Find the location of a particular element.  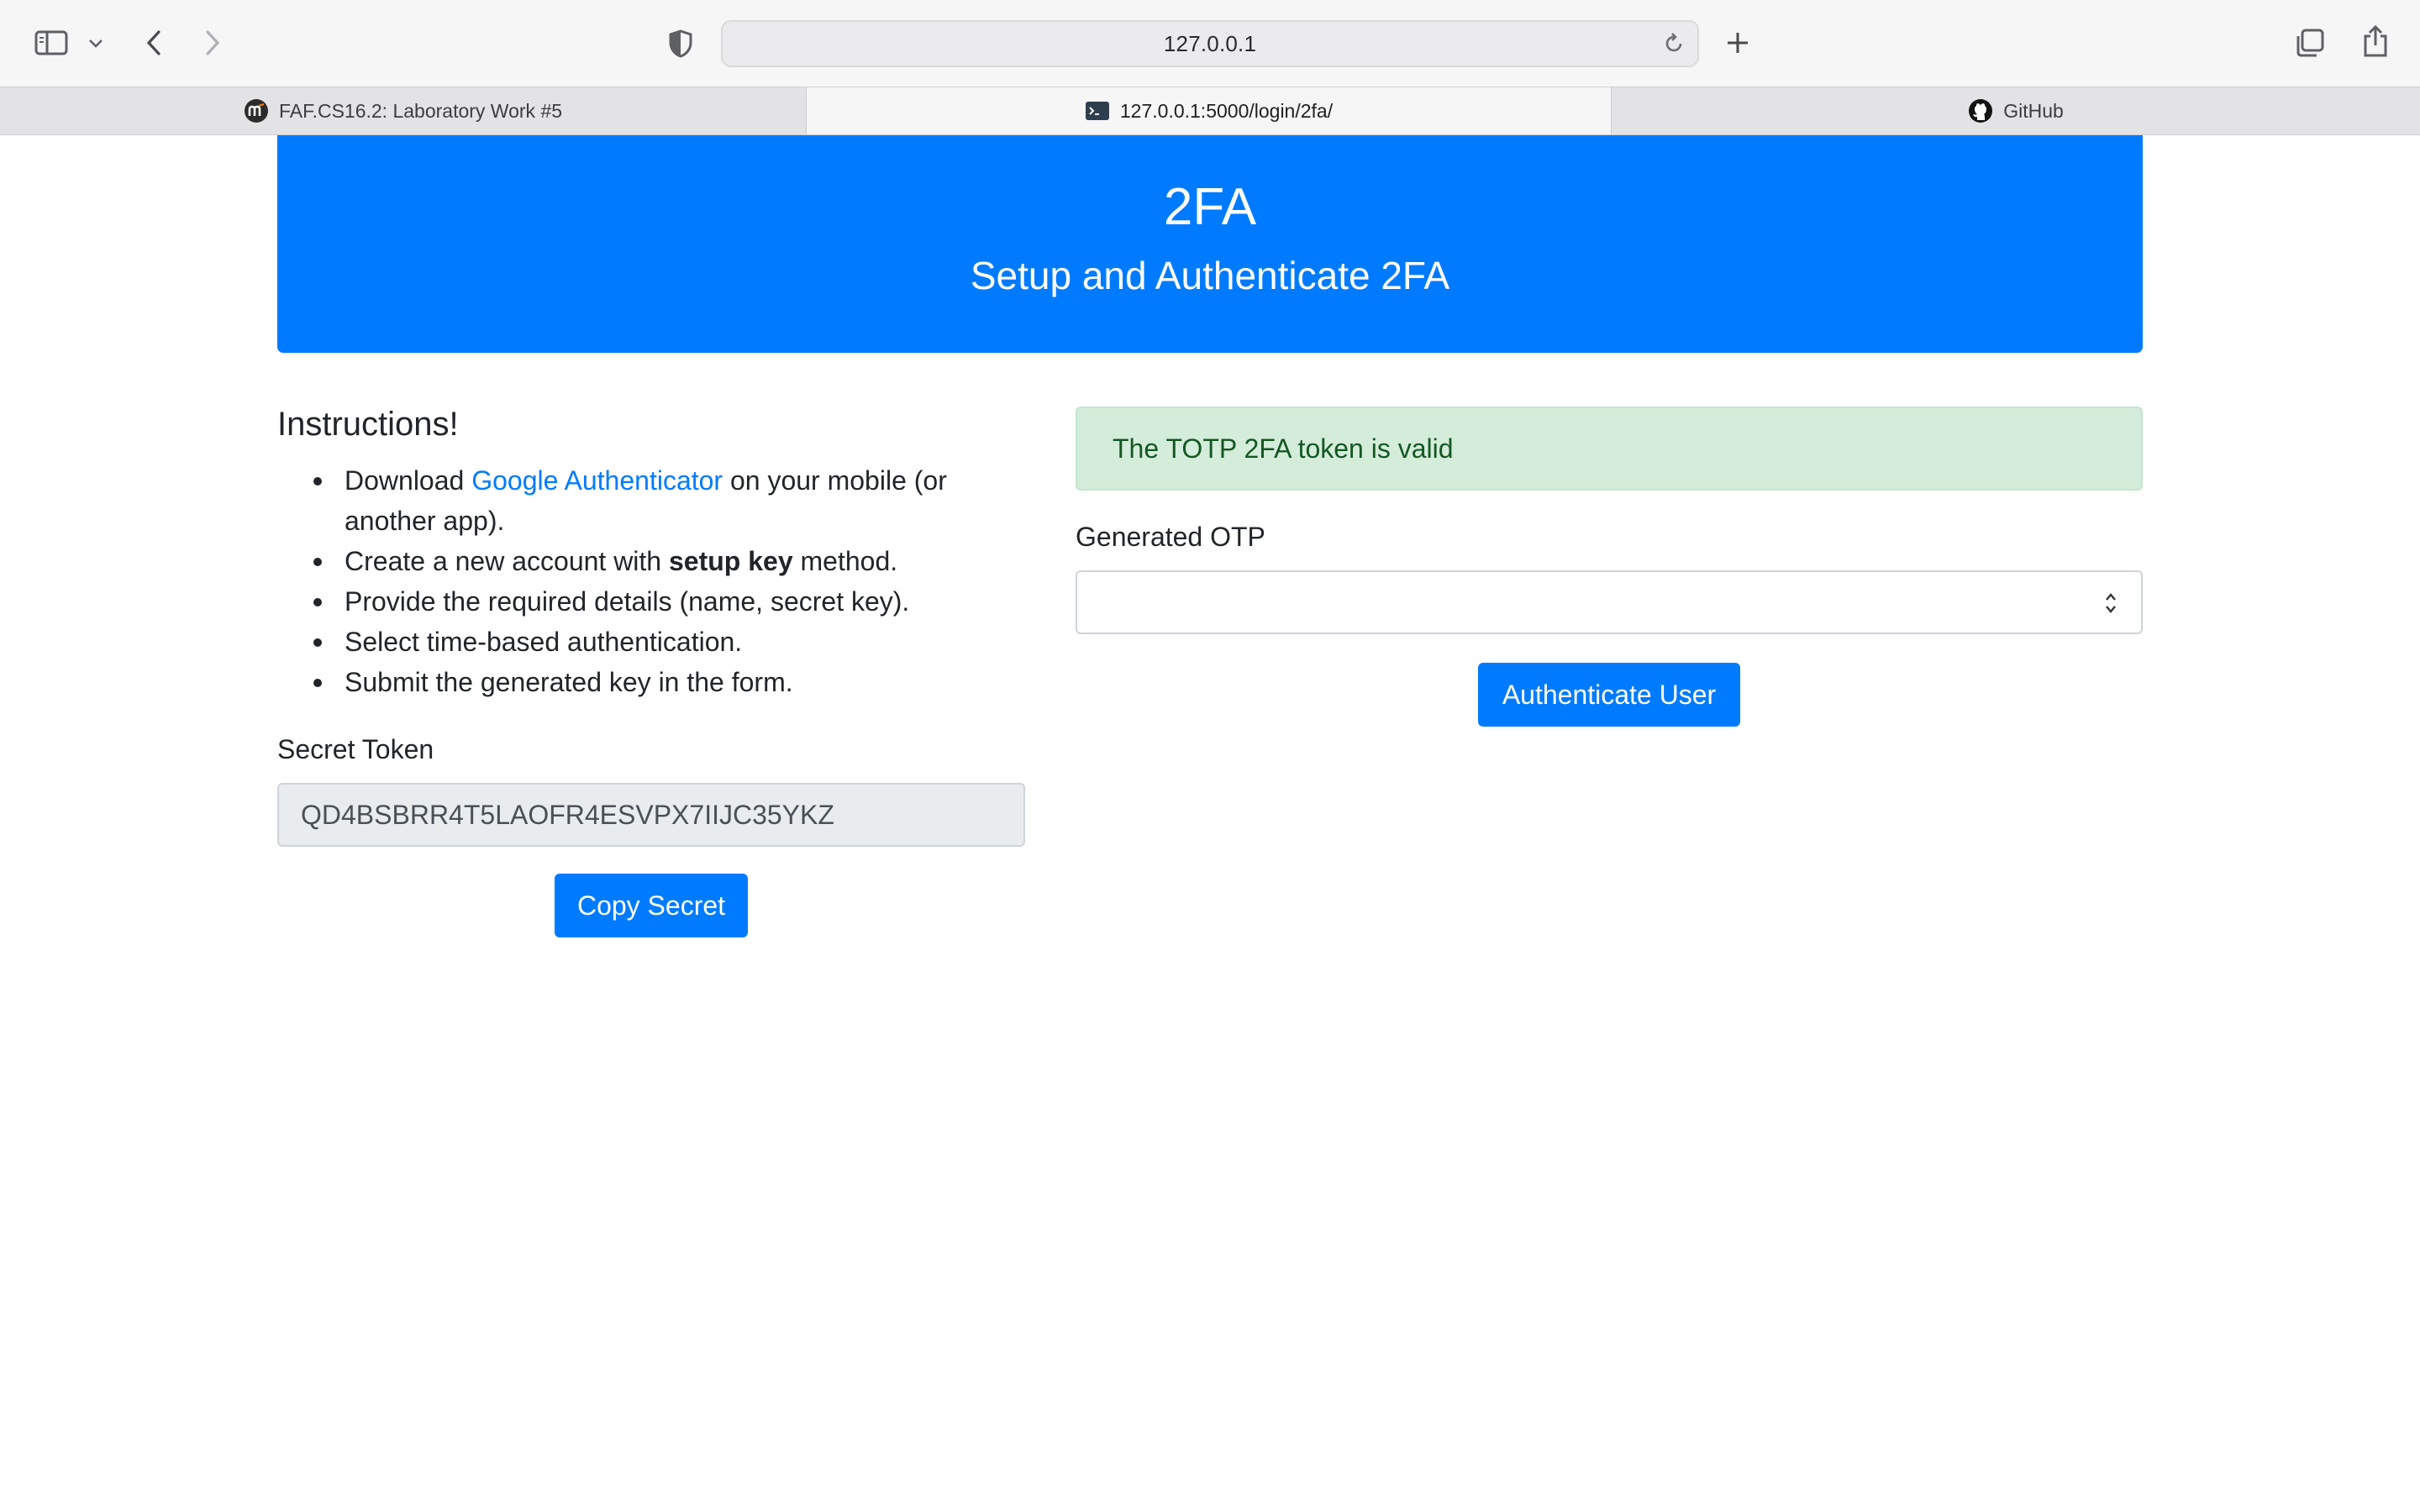

copy-secret-button: Copy Secret is located at coordinates (651, 905).